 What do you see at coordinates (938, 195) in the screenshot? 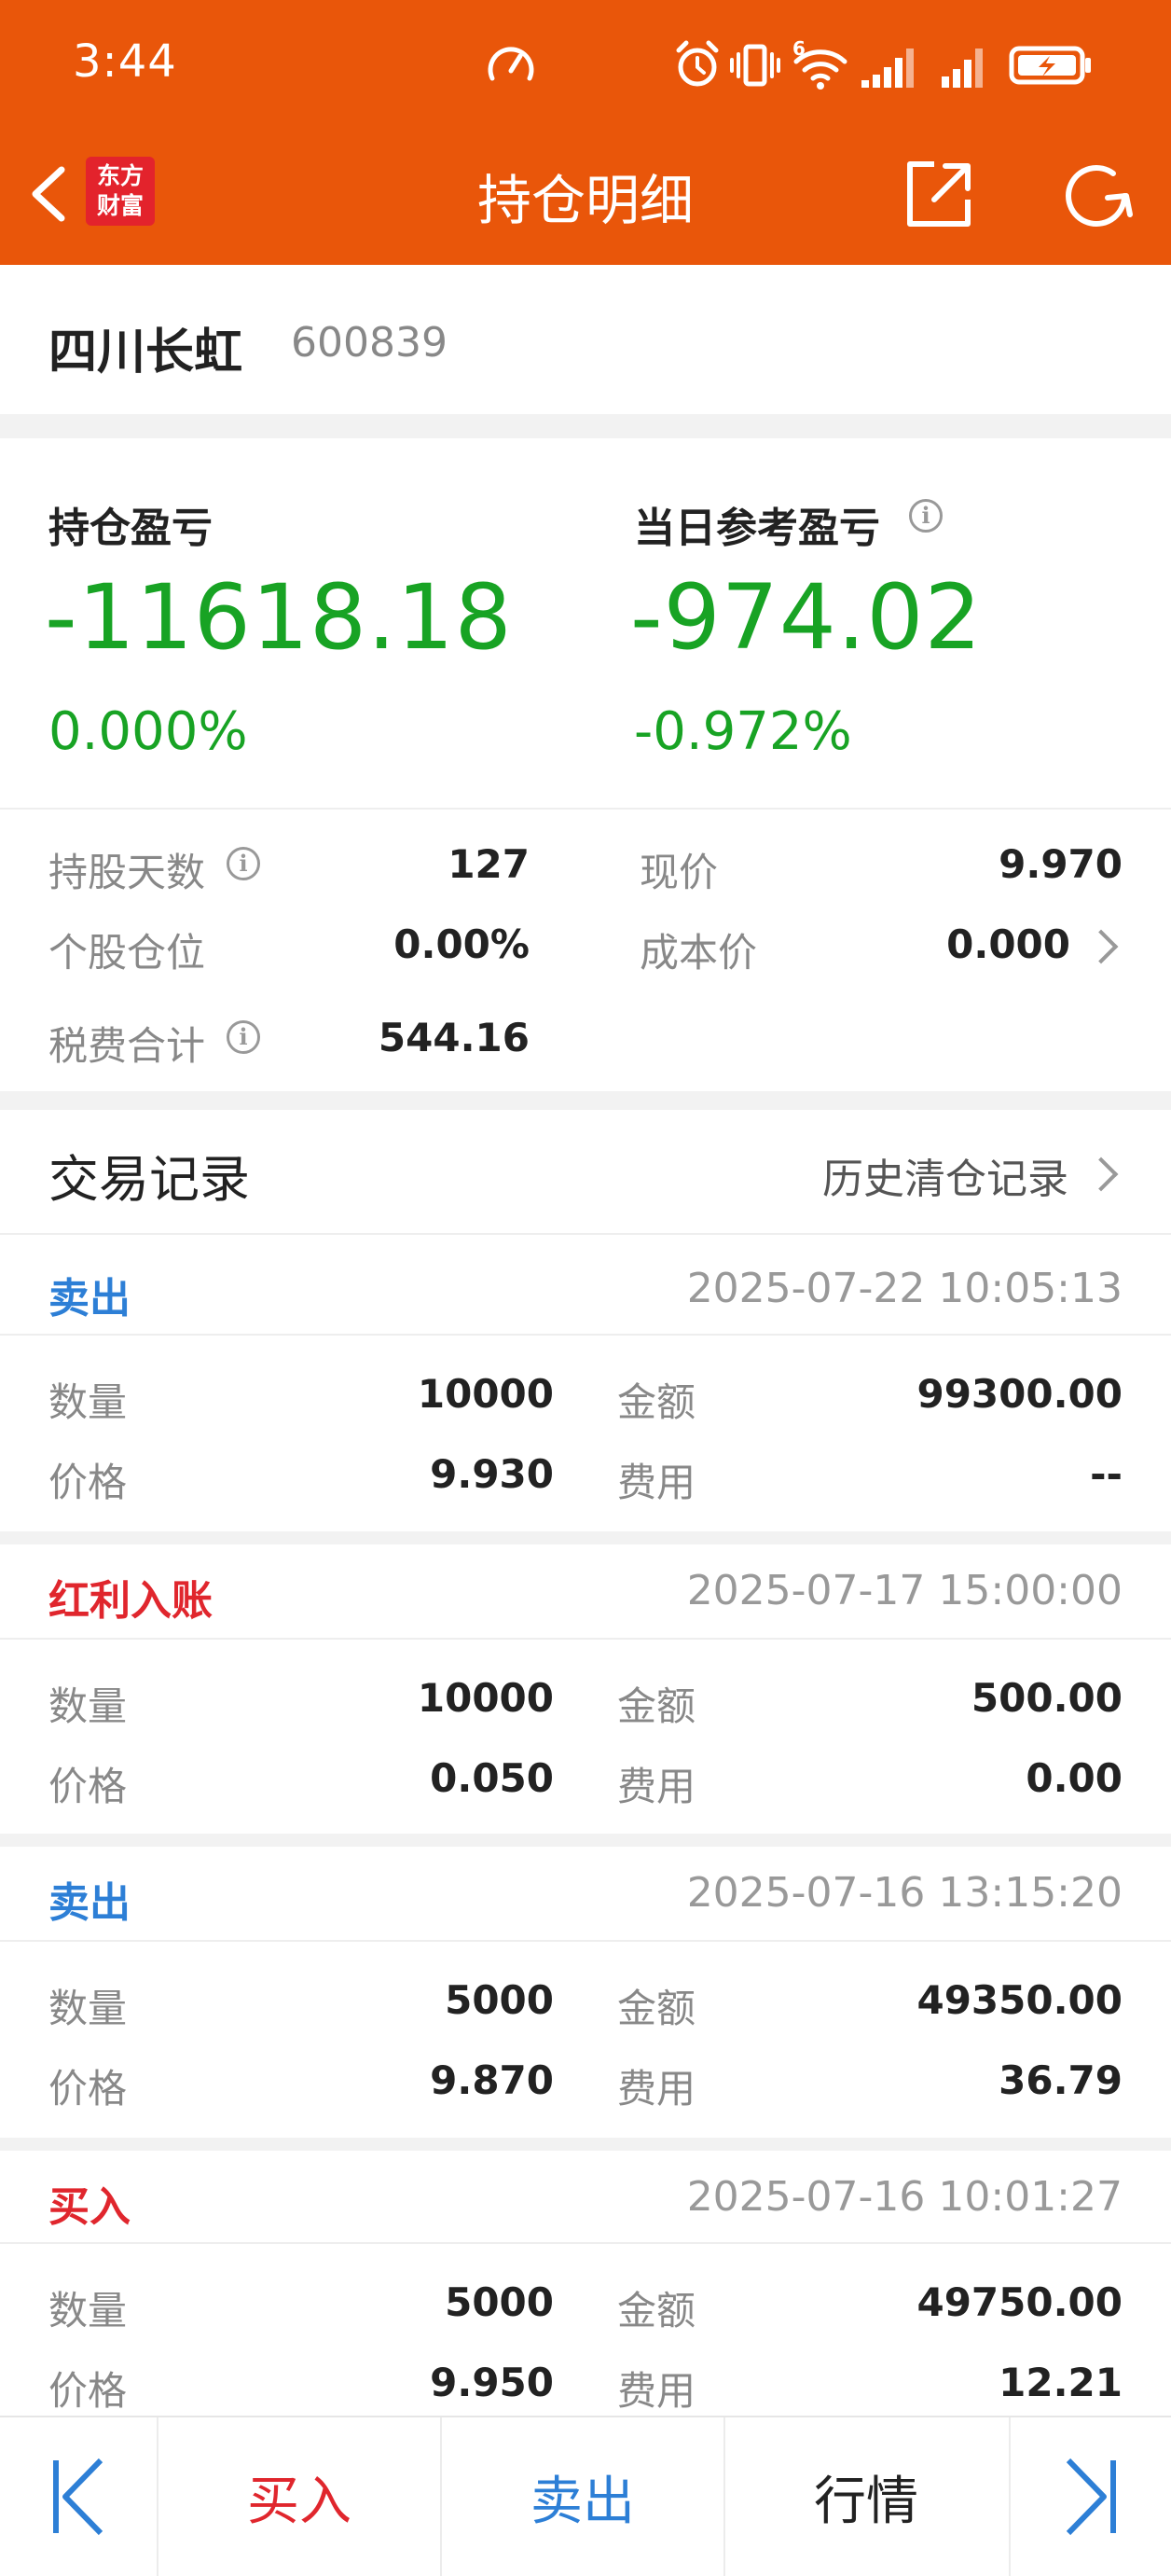
I see `share-icon` at bounding box center [938, 195].